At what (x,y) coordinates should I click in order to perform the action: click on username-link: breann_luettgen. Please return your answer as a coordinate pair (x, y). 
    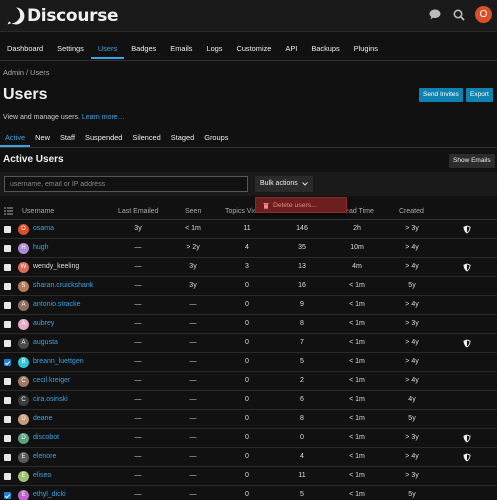
    Looking at the image, I should click on (58, 361).